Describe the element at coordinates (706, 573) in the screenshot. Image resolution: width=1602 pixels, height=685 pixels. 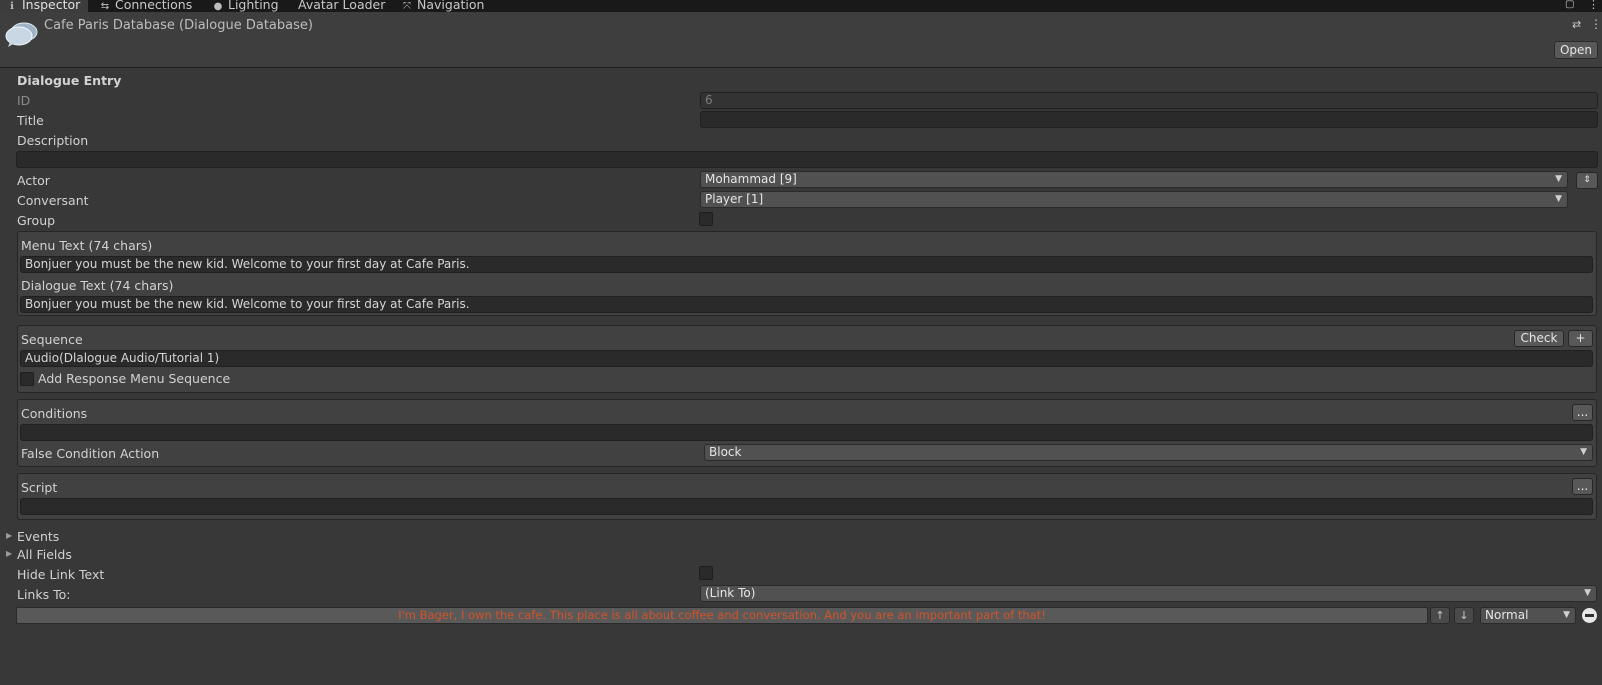
I see `hide-link-text-checkbox` at that location.